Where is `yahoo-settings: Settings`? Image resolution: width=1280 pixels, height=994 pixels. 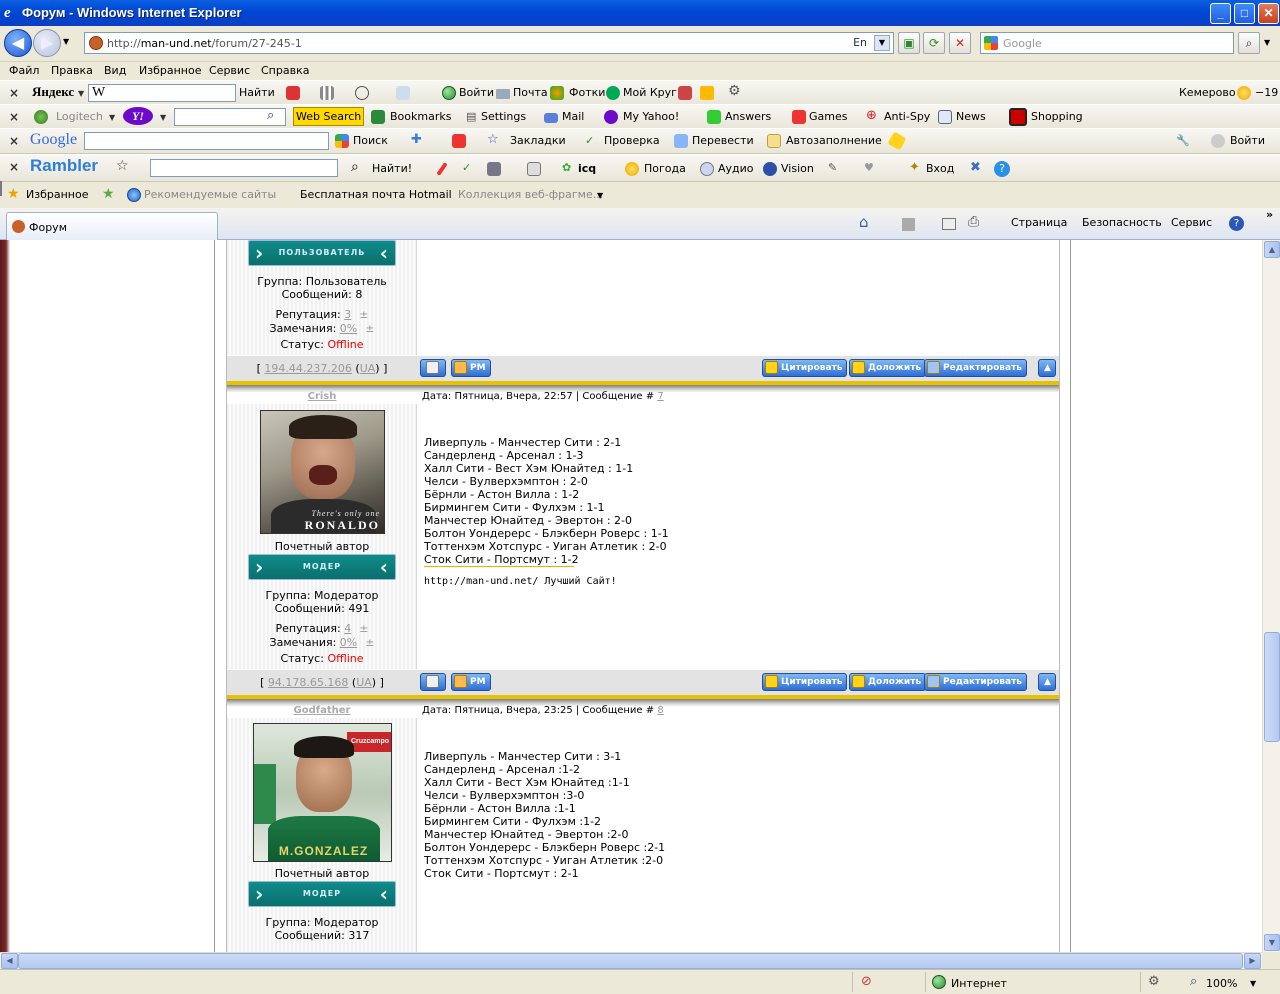
yahoo-settings: Settings is located at coordinates (503, 116).